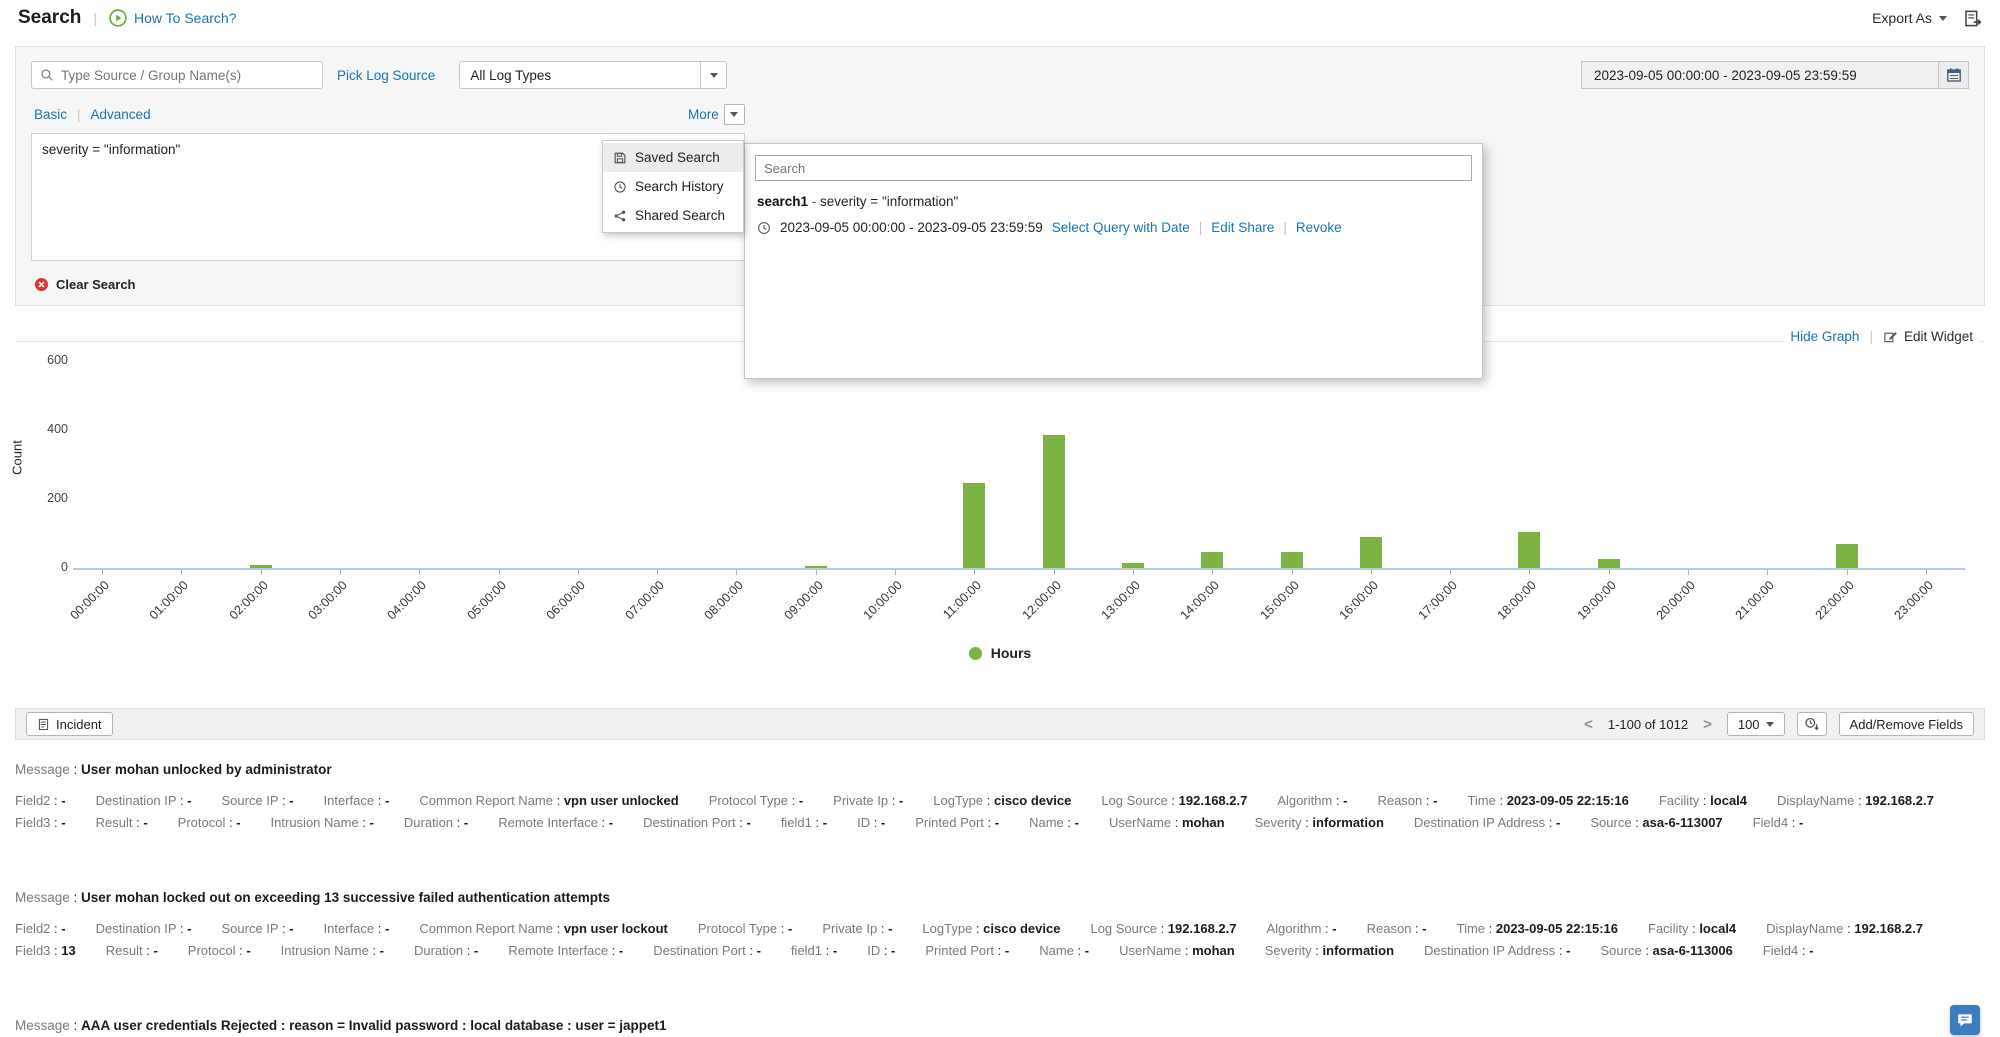 Image resolution: width=2000 pixels, height=1037 pixels. Describe the element at coordinates (45, 950) in the screenshot. I see `log-field: Field3 : 13` at that location.